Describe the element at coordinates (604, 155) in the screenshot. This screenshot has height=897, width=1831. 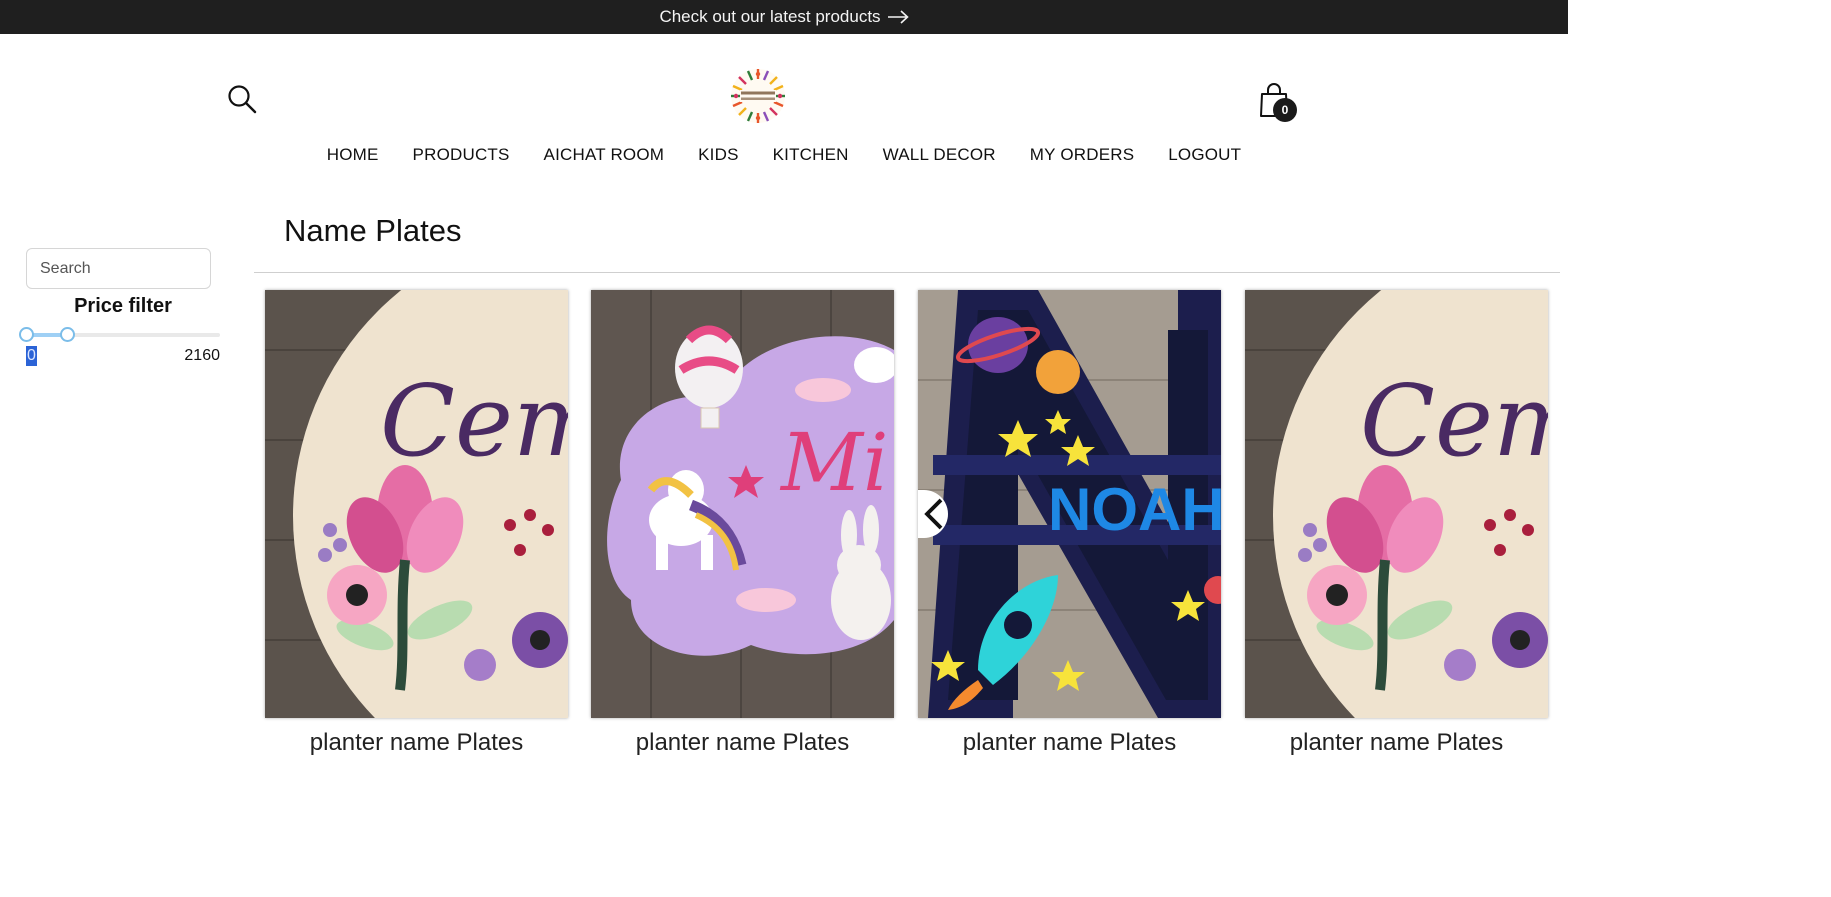
I see `nav-aichat-room: AICHAT ROOM` at that location.